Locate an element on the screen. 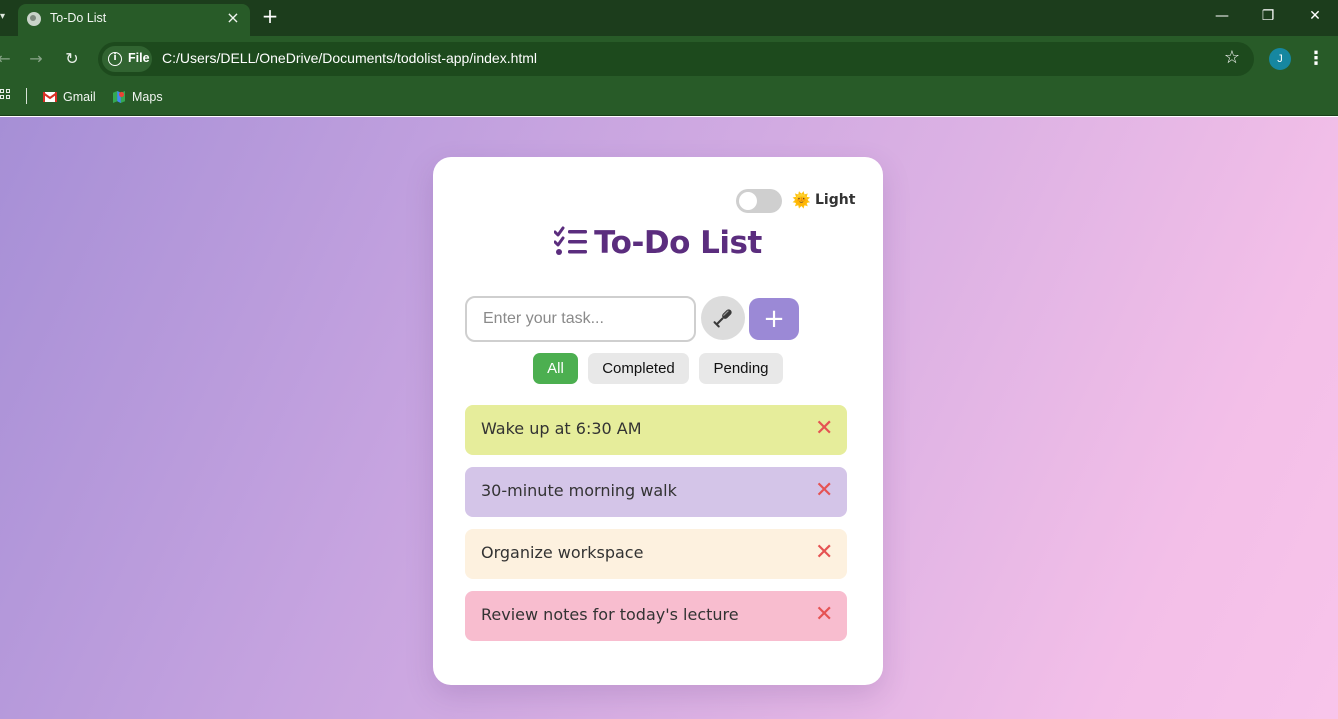 Image resolution: width=1338 pixels, height=719 pixels. browser-tab-bar: ▾ To-Do List × + — ❐ ✕ is located at coordinates (669, 18).